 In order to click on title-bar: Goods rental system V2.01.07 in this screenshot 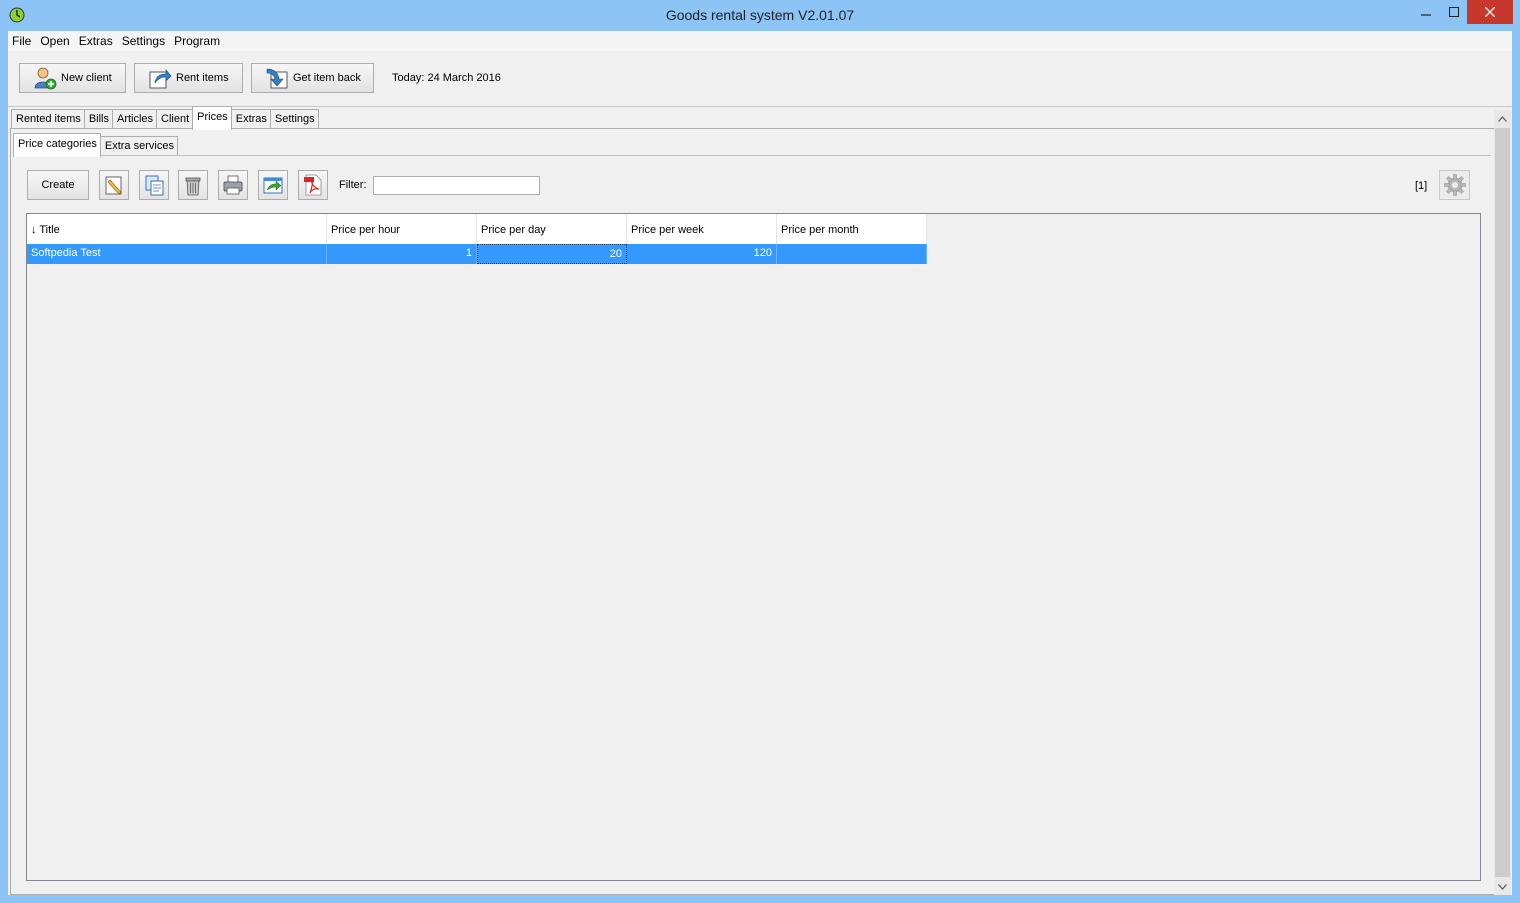, I will do `click(760, 15)`.